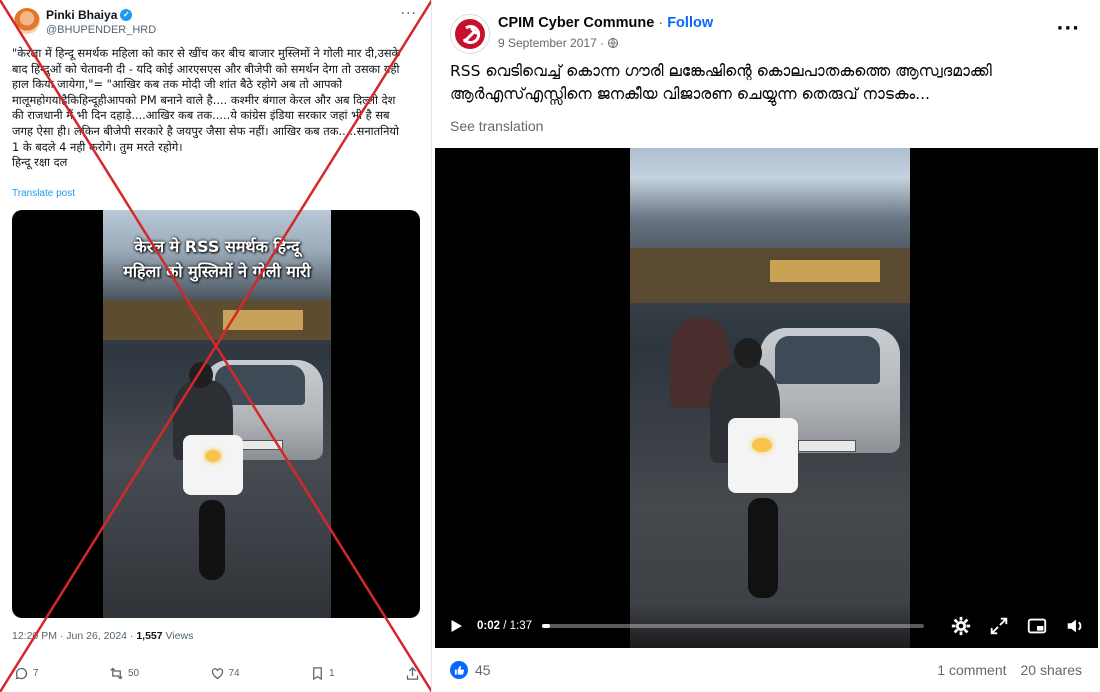  Describe the element at coordinates (613, 43) in the screenshot. I see `globe-icon` at that location.